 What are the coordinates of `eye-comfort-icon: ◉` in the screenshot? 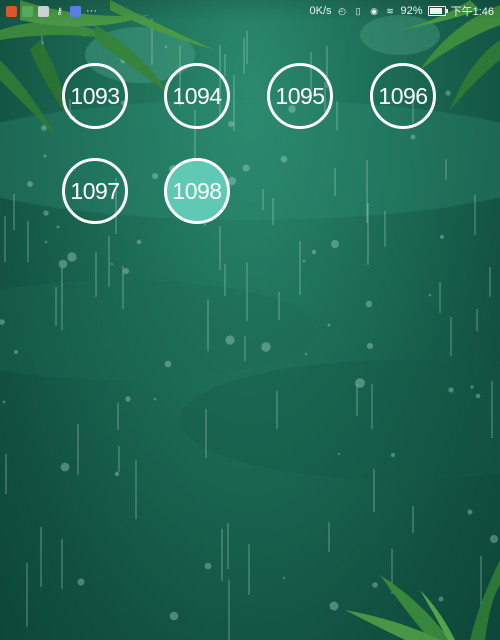 It's located at (374, 10).